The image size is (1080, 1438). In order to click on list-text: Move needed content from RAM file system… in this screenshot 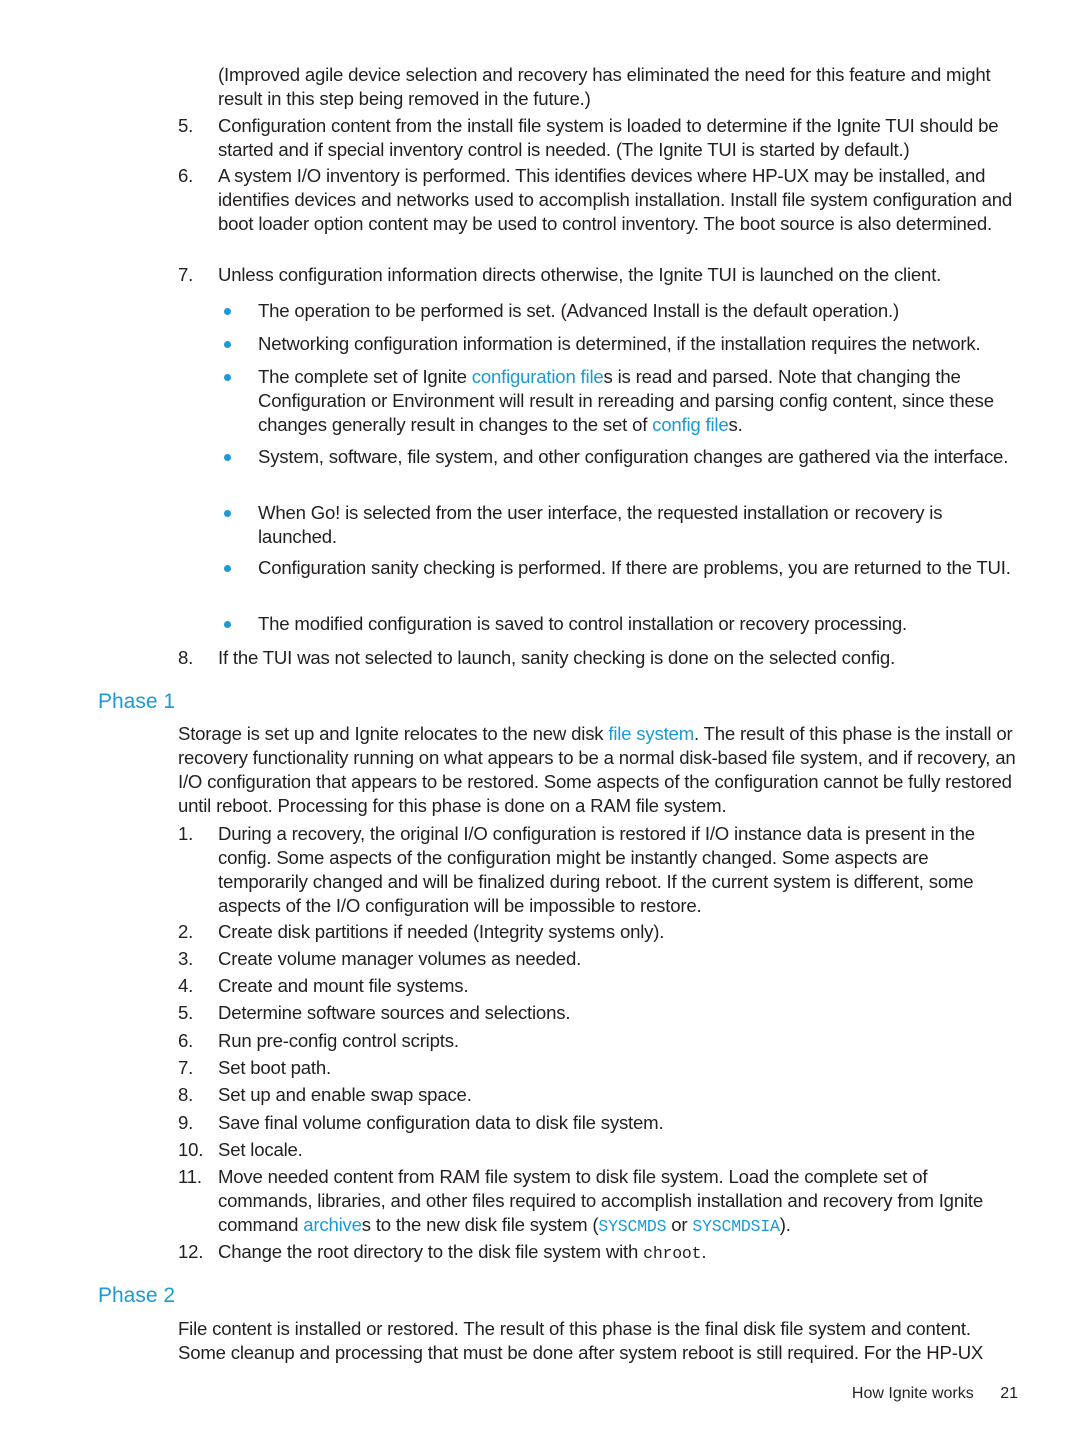, I will do `click(620, 1202)`.